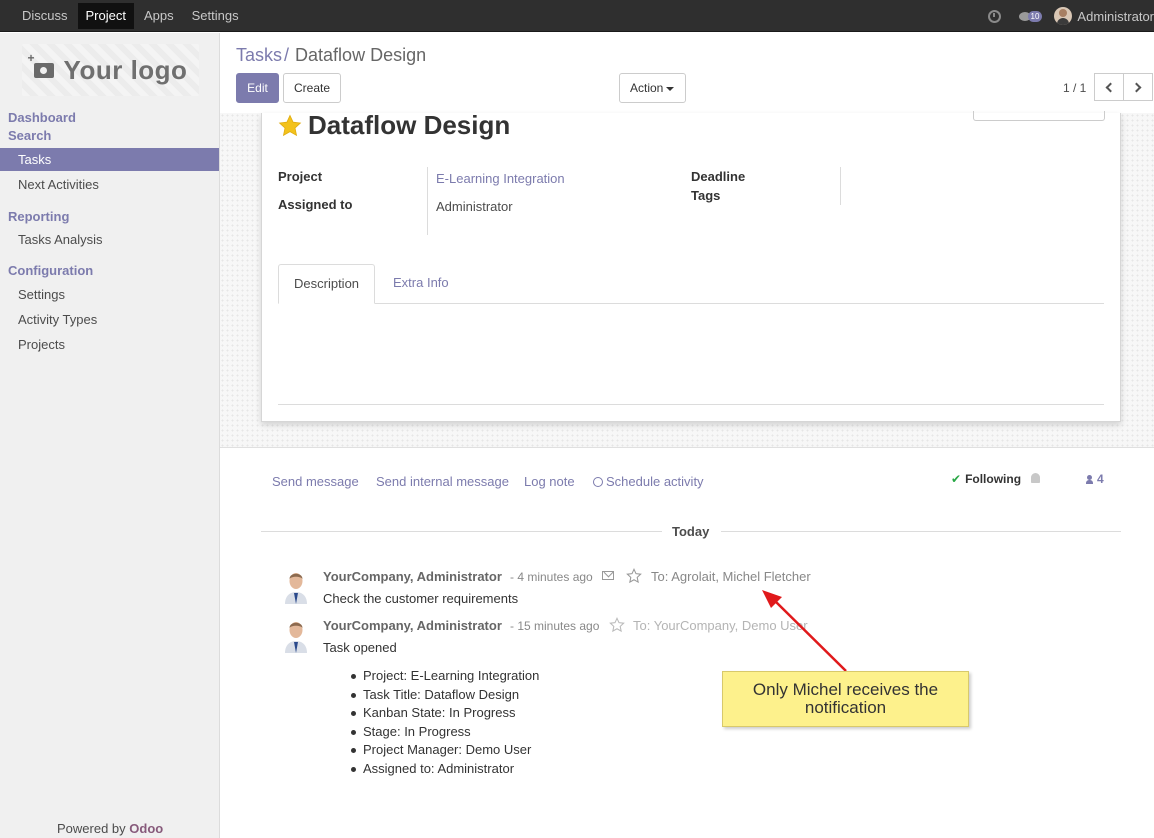 The width and height of the screenshot is (1154, 838). I want to click on sidebar-section-reporting: Reporting, so click(38, 216).